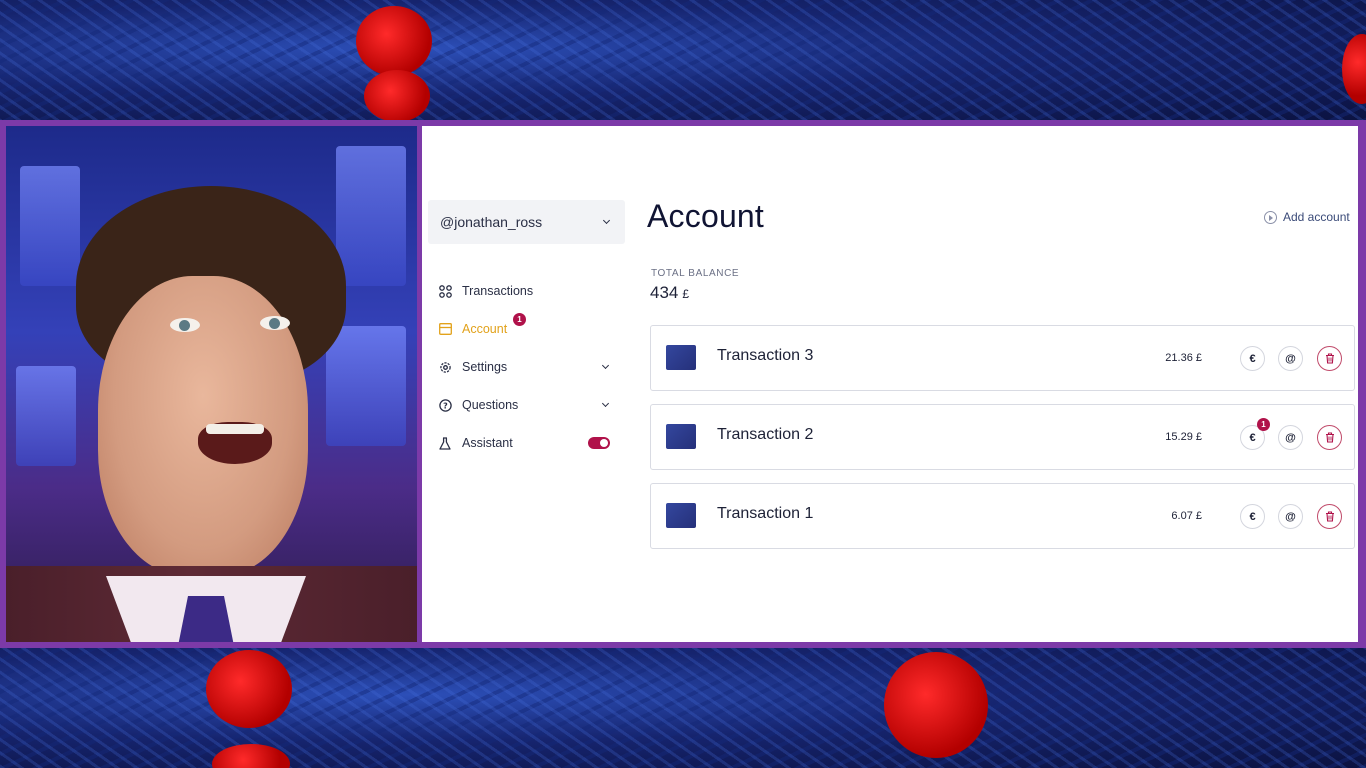 The image size is (1366, 768). Describe the element at coordinates (485, 329) in the screenshot. I see `sidebar-item-label: Account` at that location.